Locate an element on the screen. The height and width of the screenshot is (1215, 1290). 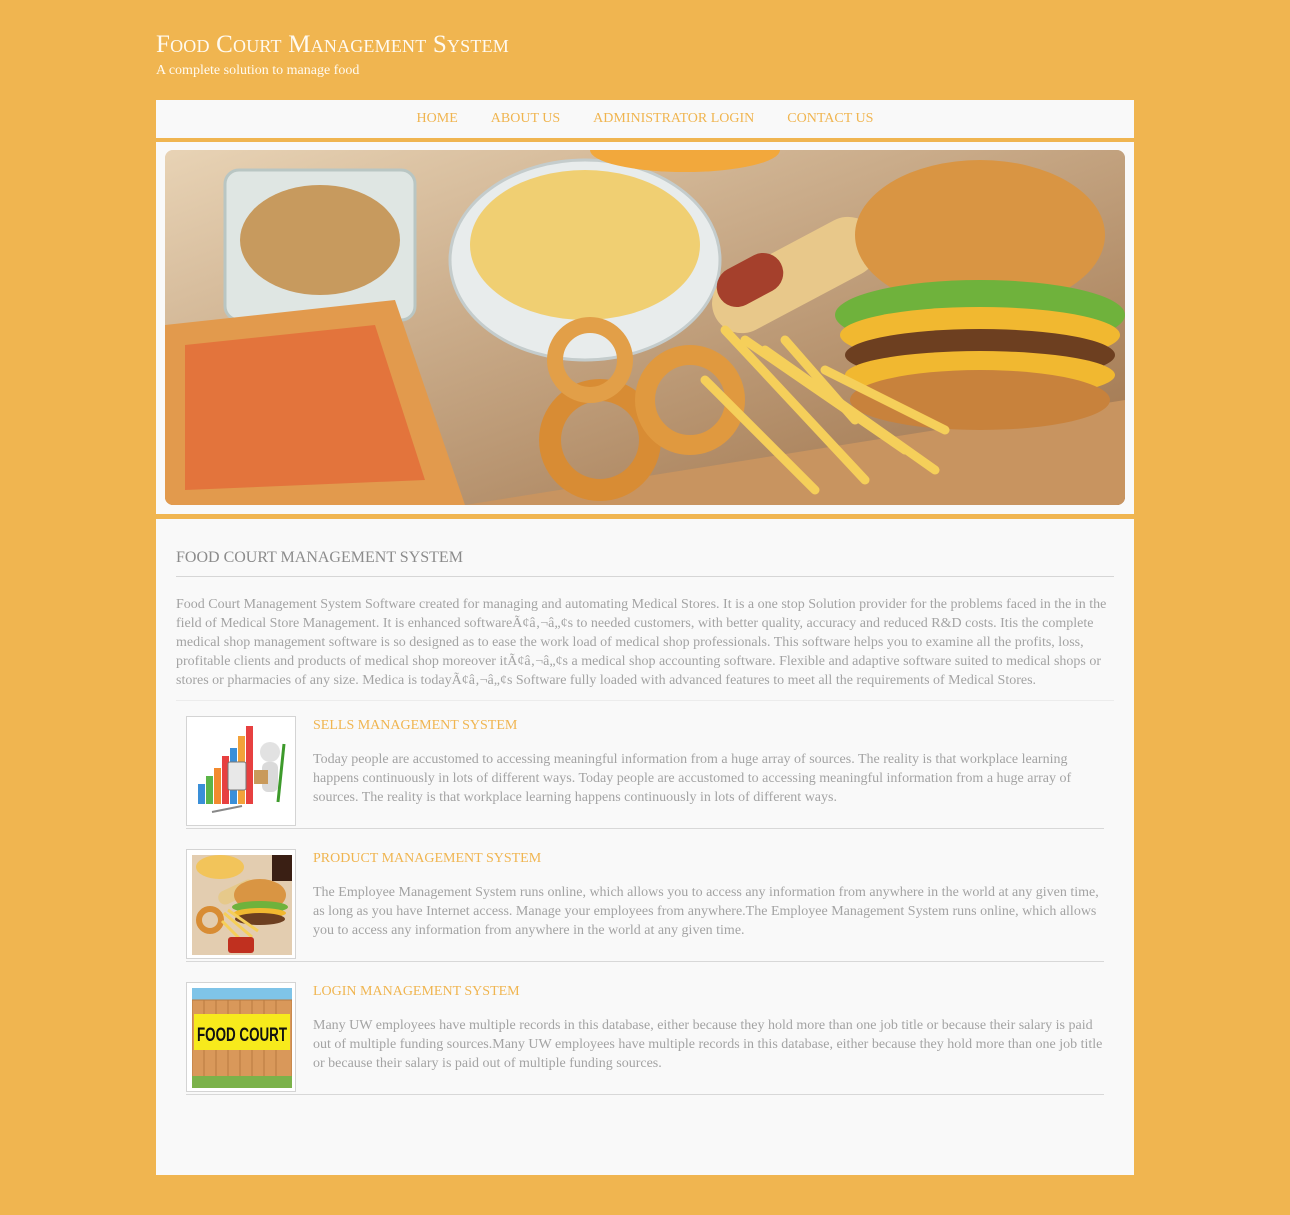
feature-thumbnail: FOOD COURT is located at coordinates (241, 1037).